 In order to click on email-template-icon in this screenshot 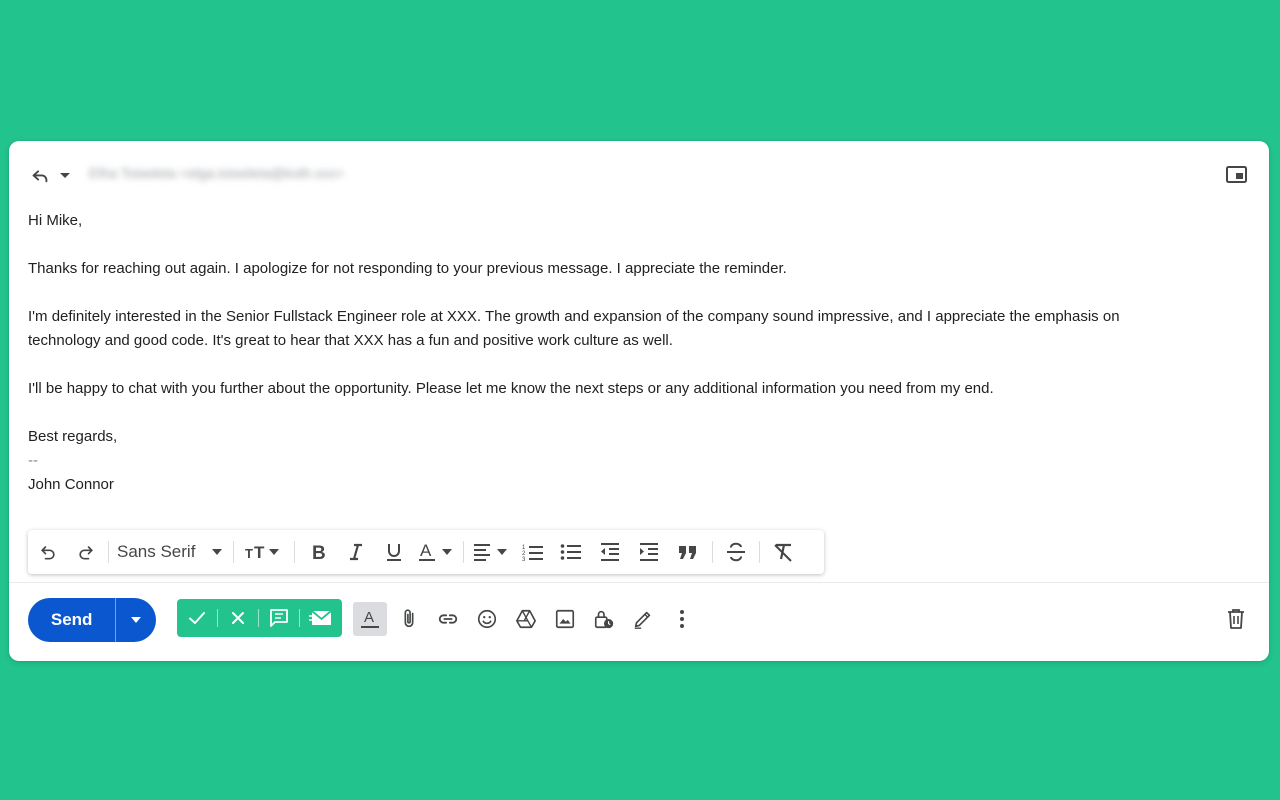, I will do `click(321, 618)`.